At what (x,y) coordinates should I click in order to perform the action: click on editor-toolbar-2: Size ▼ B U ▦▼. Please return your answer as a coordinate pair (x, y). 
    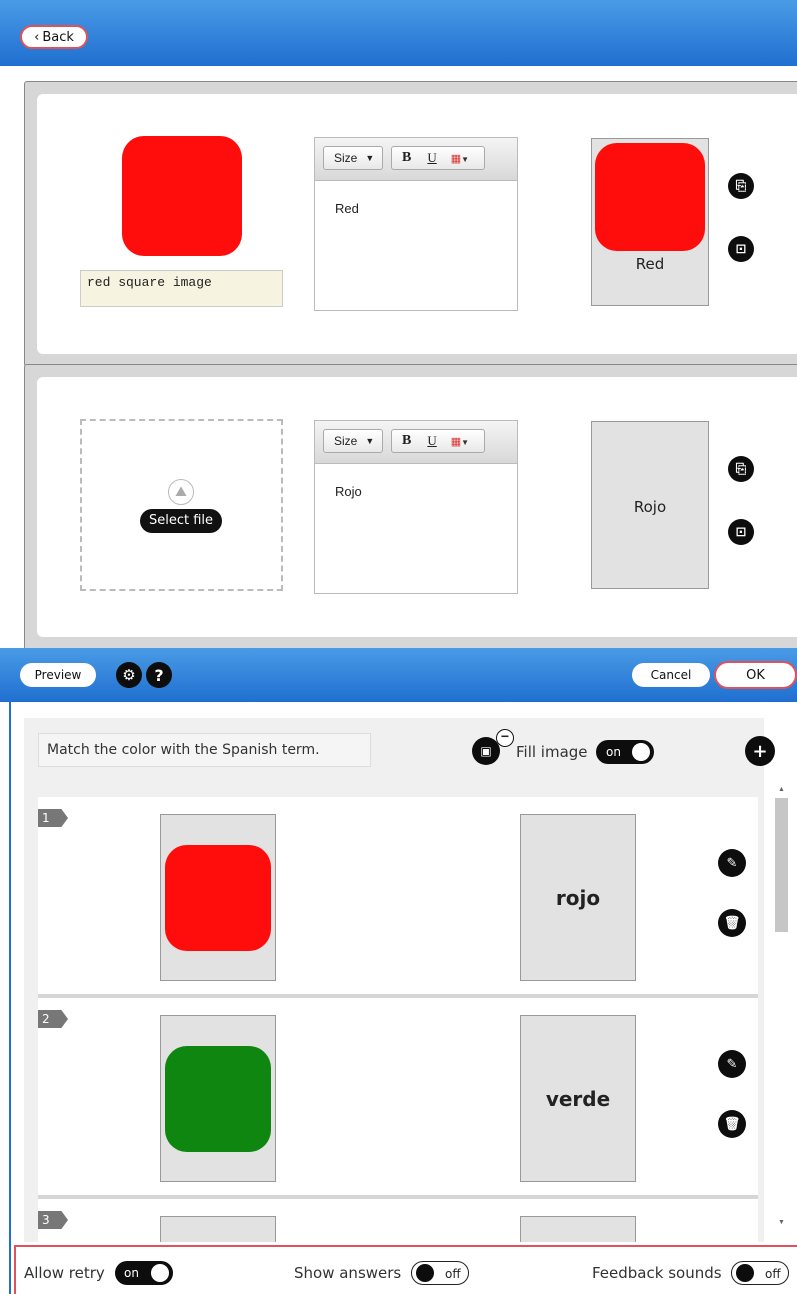
    Looking at the image, I should click on (416, 442).